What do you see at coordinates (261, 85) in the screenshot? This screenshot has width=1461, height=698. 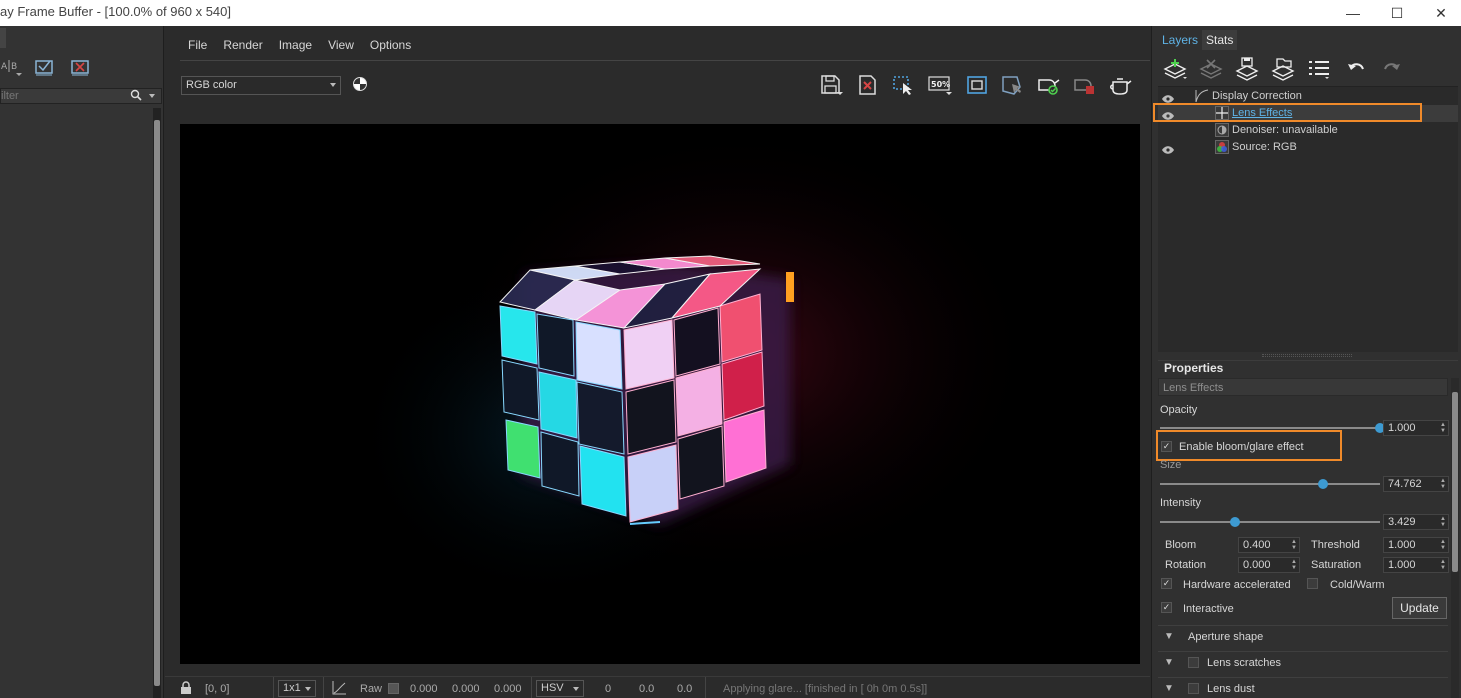 I see `channel-select: RGB color` at bounding box center [261, 85].